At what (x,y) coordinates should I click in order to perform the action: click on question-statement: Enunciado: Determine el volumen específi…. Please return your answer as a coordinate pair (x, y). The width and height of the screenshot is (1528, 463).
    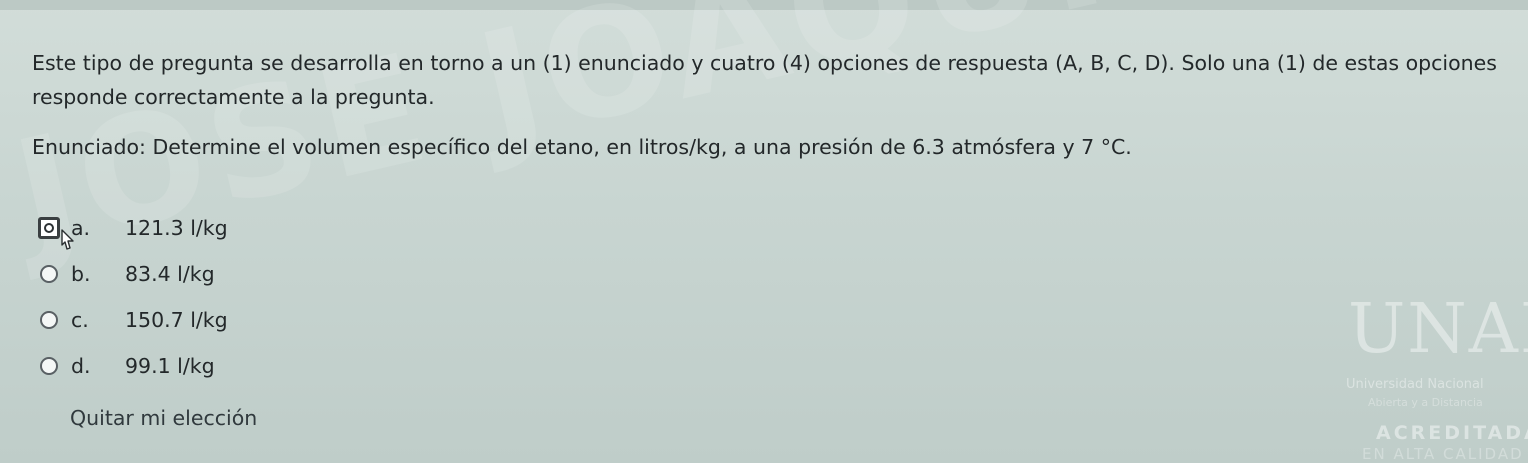
    Looking at the image, I should click on (582, 147).